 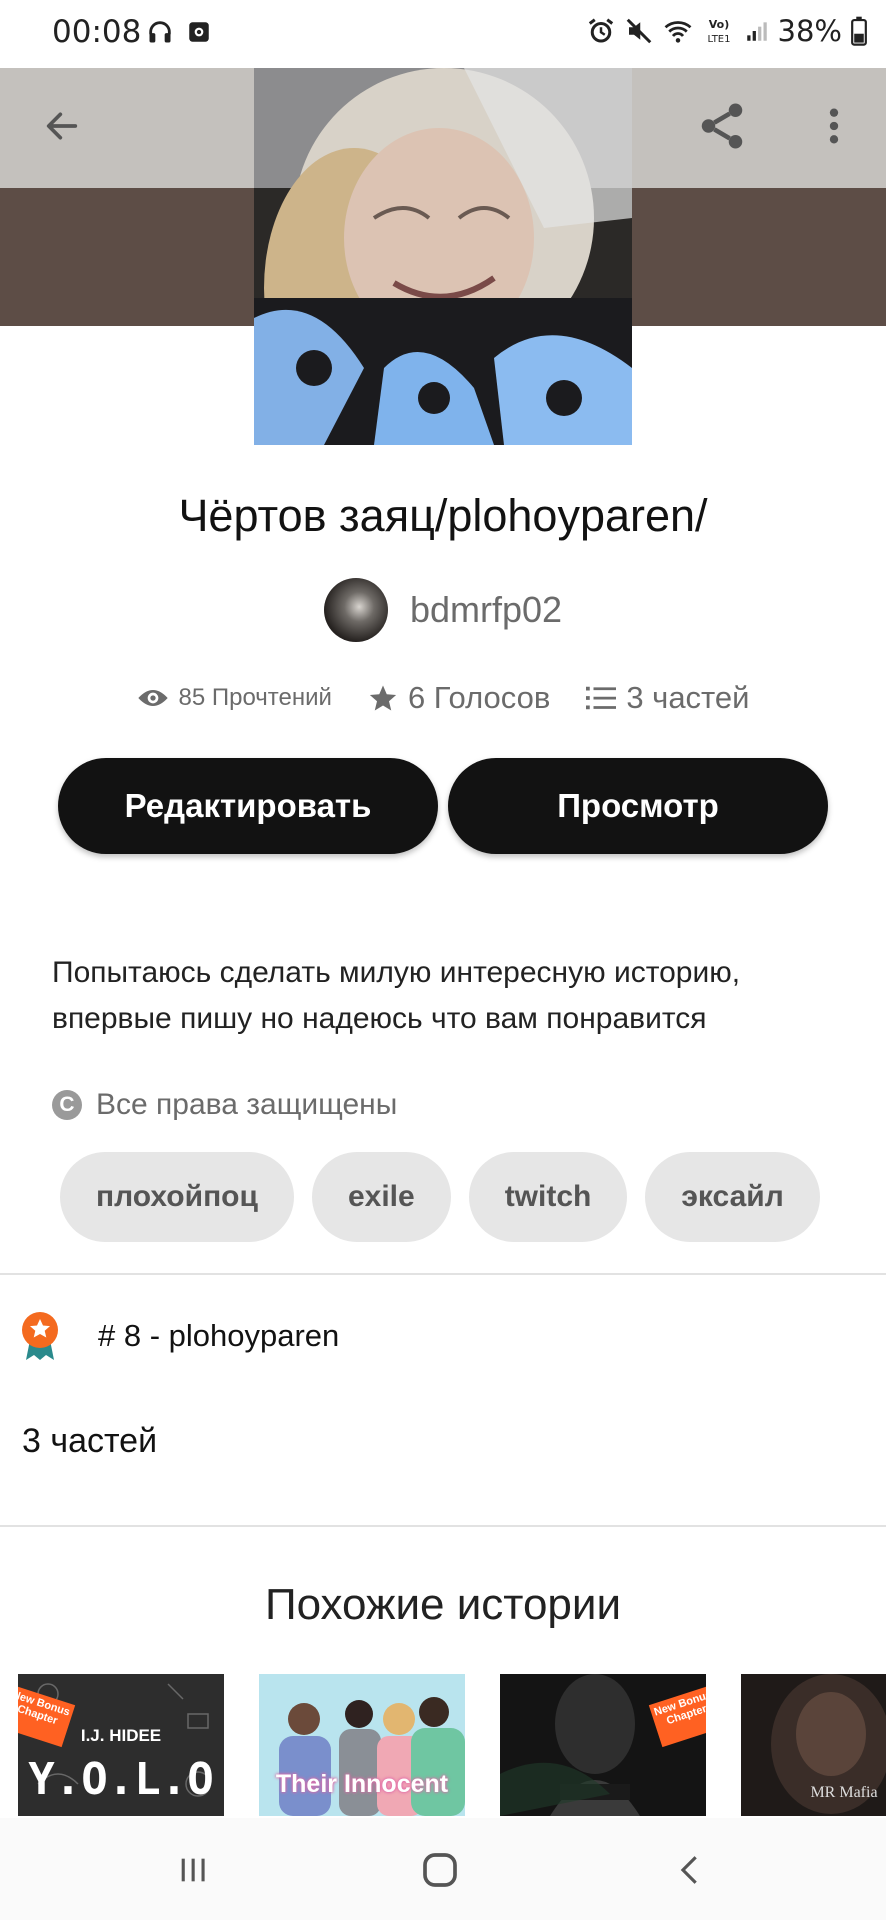 I want to click on signal-icon, so click(x=756, y=31).